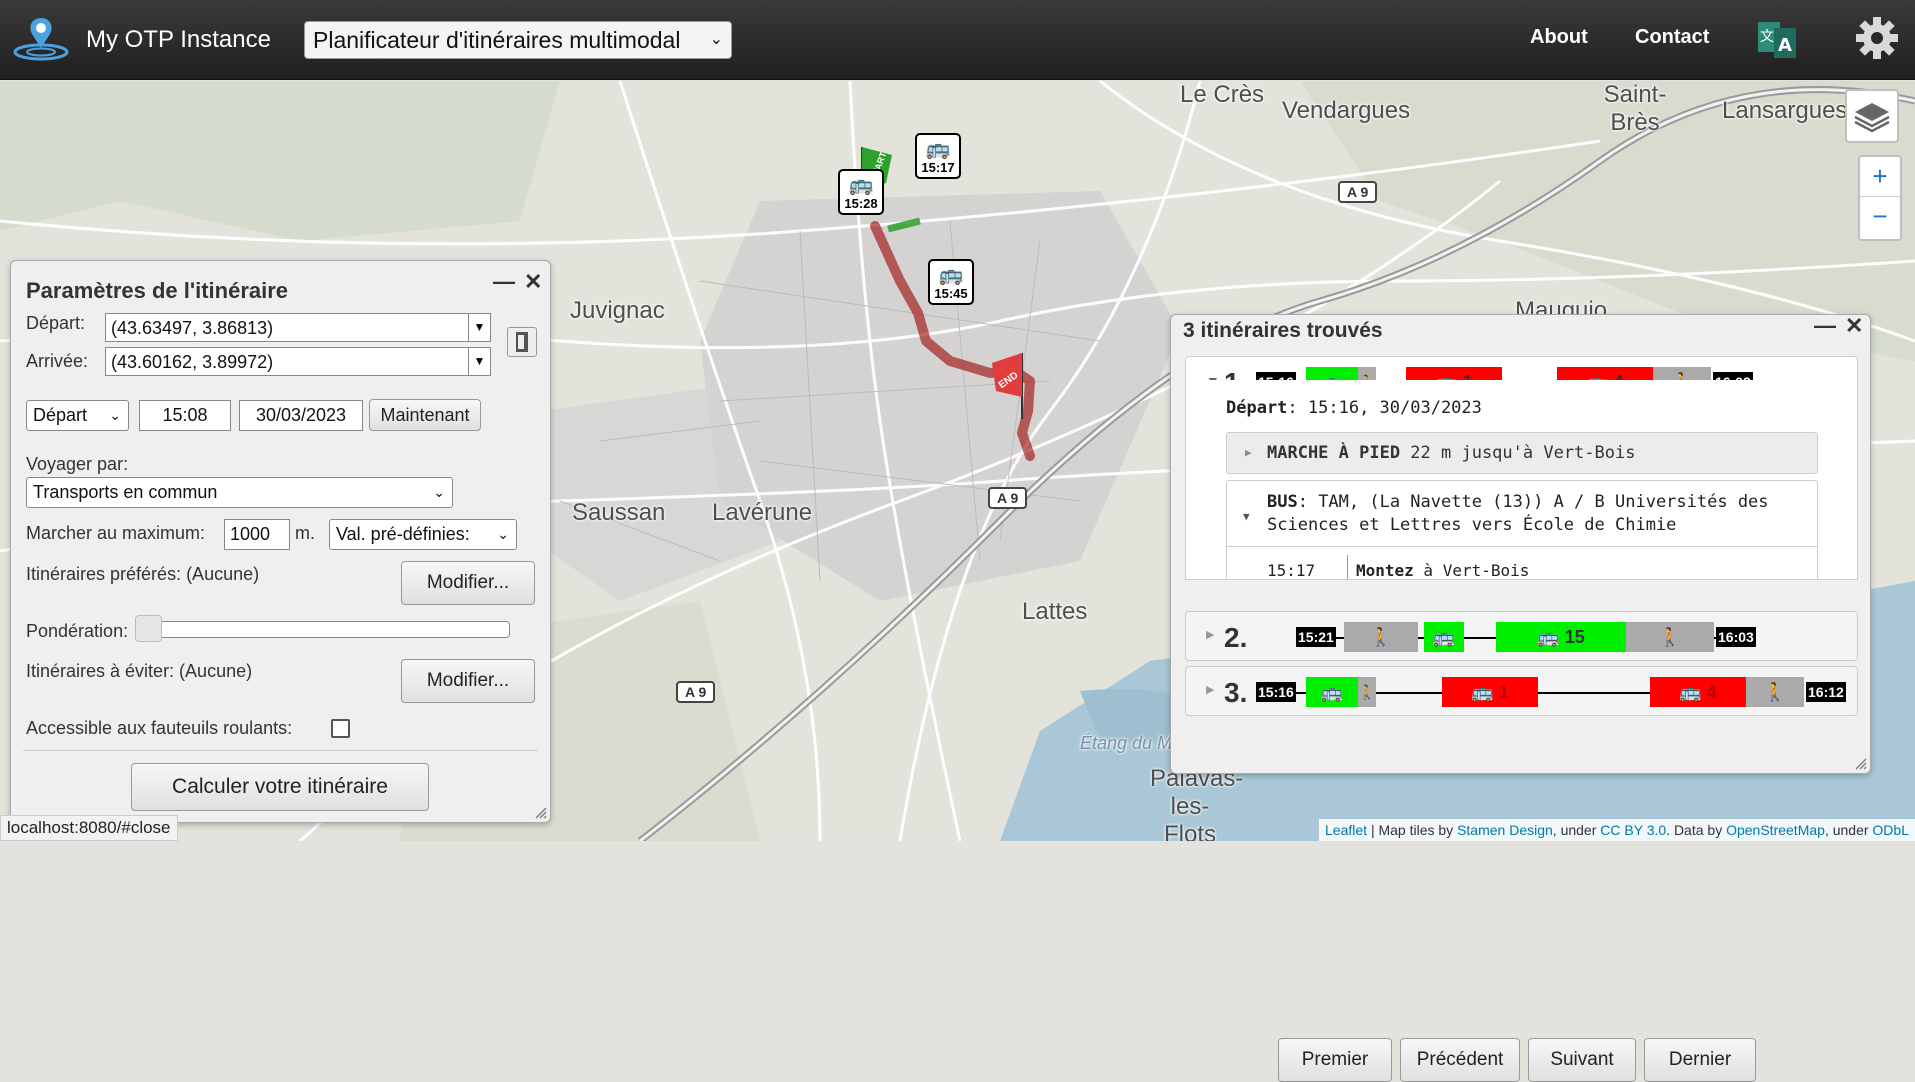 The height and width of the screenshot is (1082, 1915). I want to click on leg-bus: 🚌, so click(1444, 637).